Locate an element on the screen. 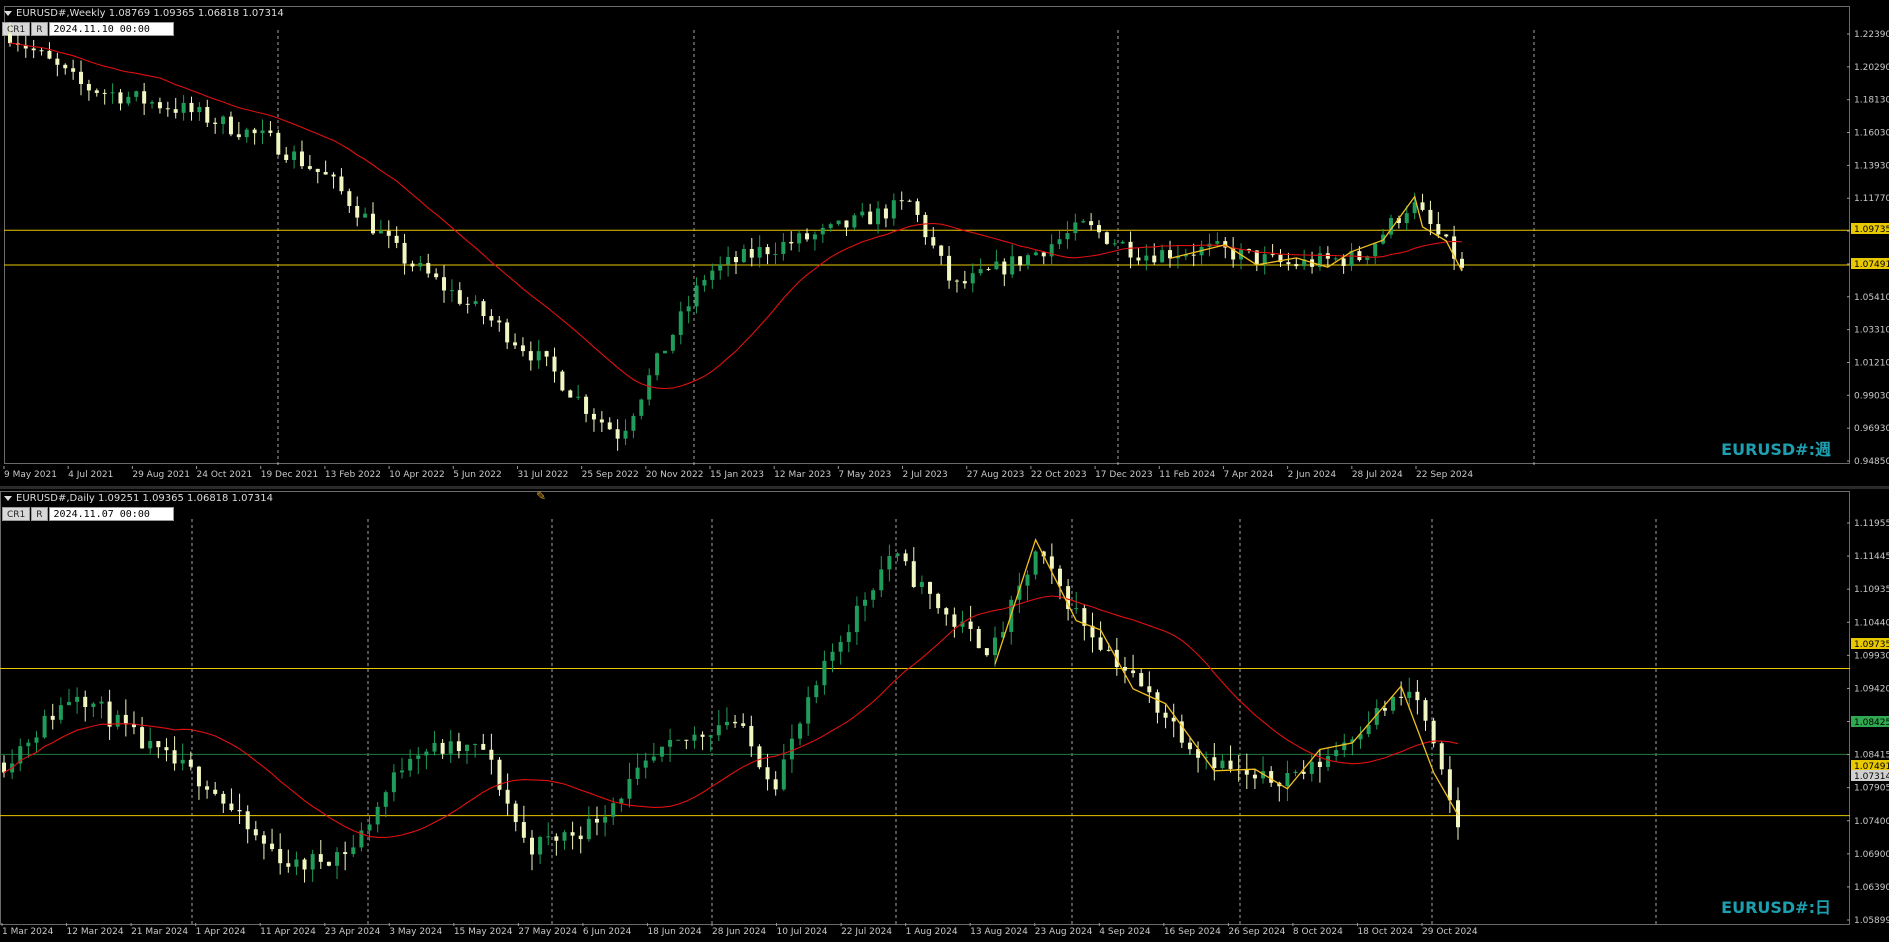 The width and height of the screenshot is (1889, 942). weekly-date-label: 12 Mar 2023 is located at coordinates (802, 475).